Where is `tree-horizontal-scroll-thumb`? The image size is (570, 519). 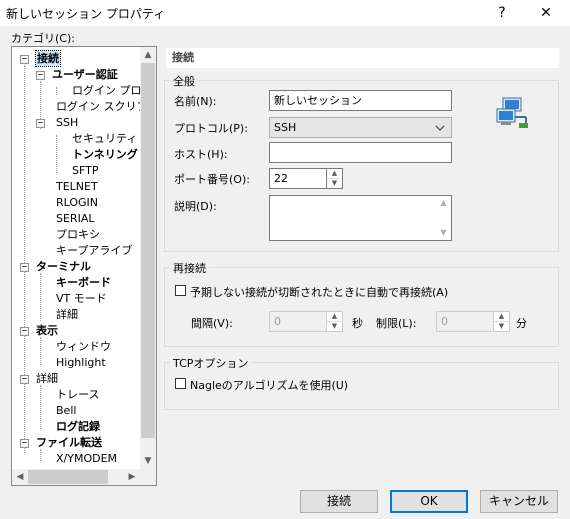 tree-horizontal-scroll-thumb is located at coordinates (68, 477).